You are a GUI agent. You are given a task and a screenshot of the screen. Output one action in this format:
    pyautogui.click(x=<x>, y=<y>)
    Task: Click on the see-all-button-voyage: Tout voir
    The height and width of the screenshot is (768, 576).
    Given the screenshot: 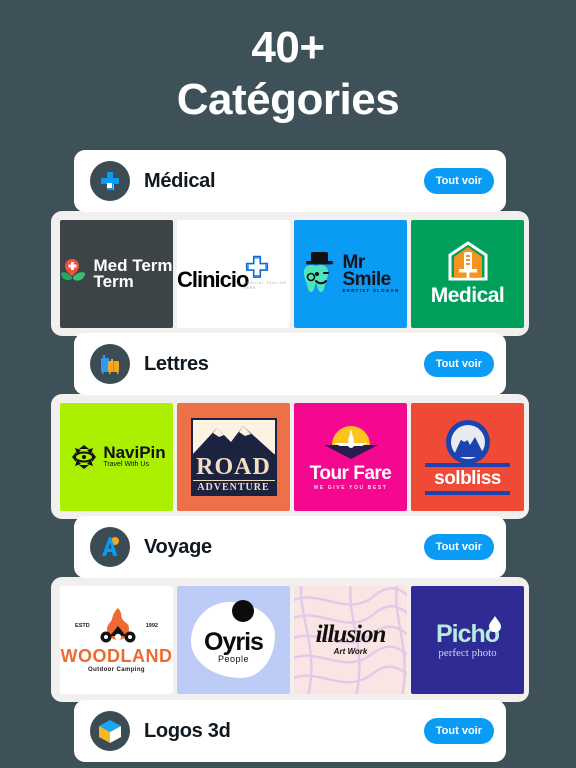 What is the action you would take?
    pyautogui.click(x=458, y=547)
    